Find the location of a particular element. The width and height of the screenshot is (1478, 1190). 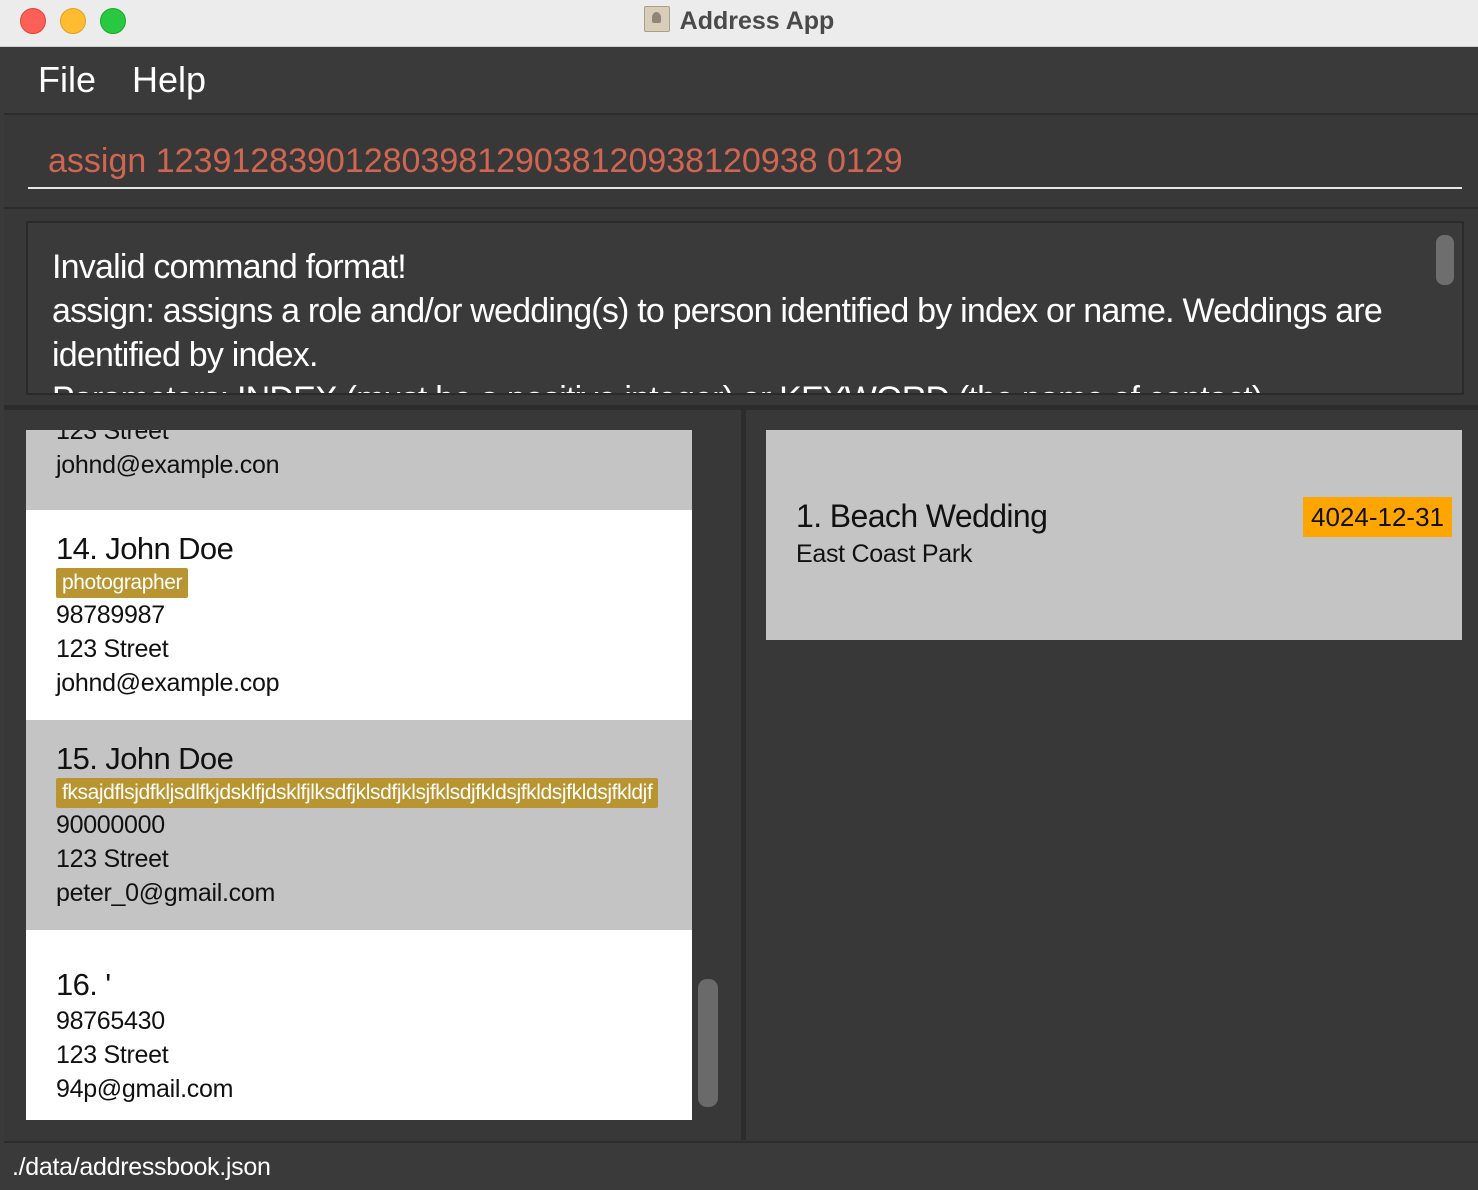

person-name: 16. ' is located at coordinates (83, 984).